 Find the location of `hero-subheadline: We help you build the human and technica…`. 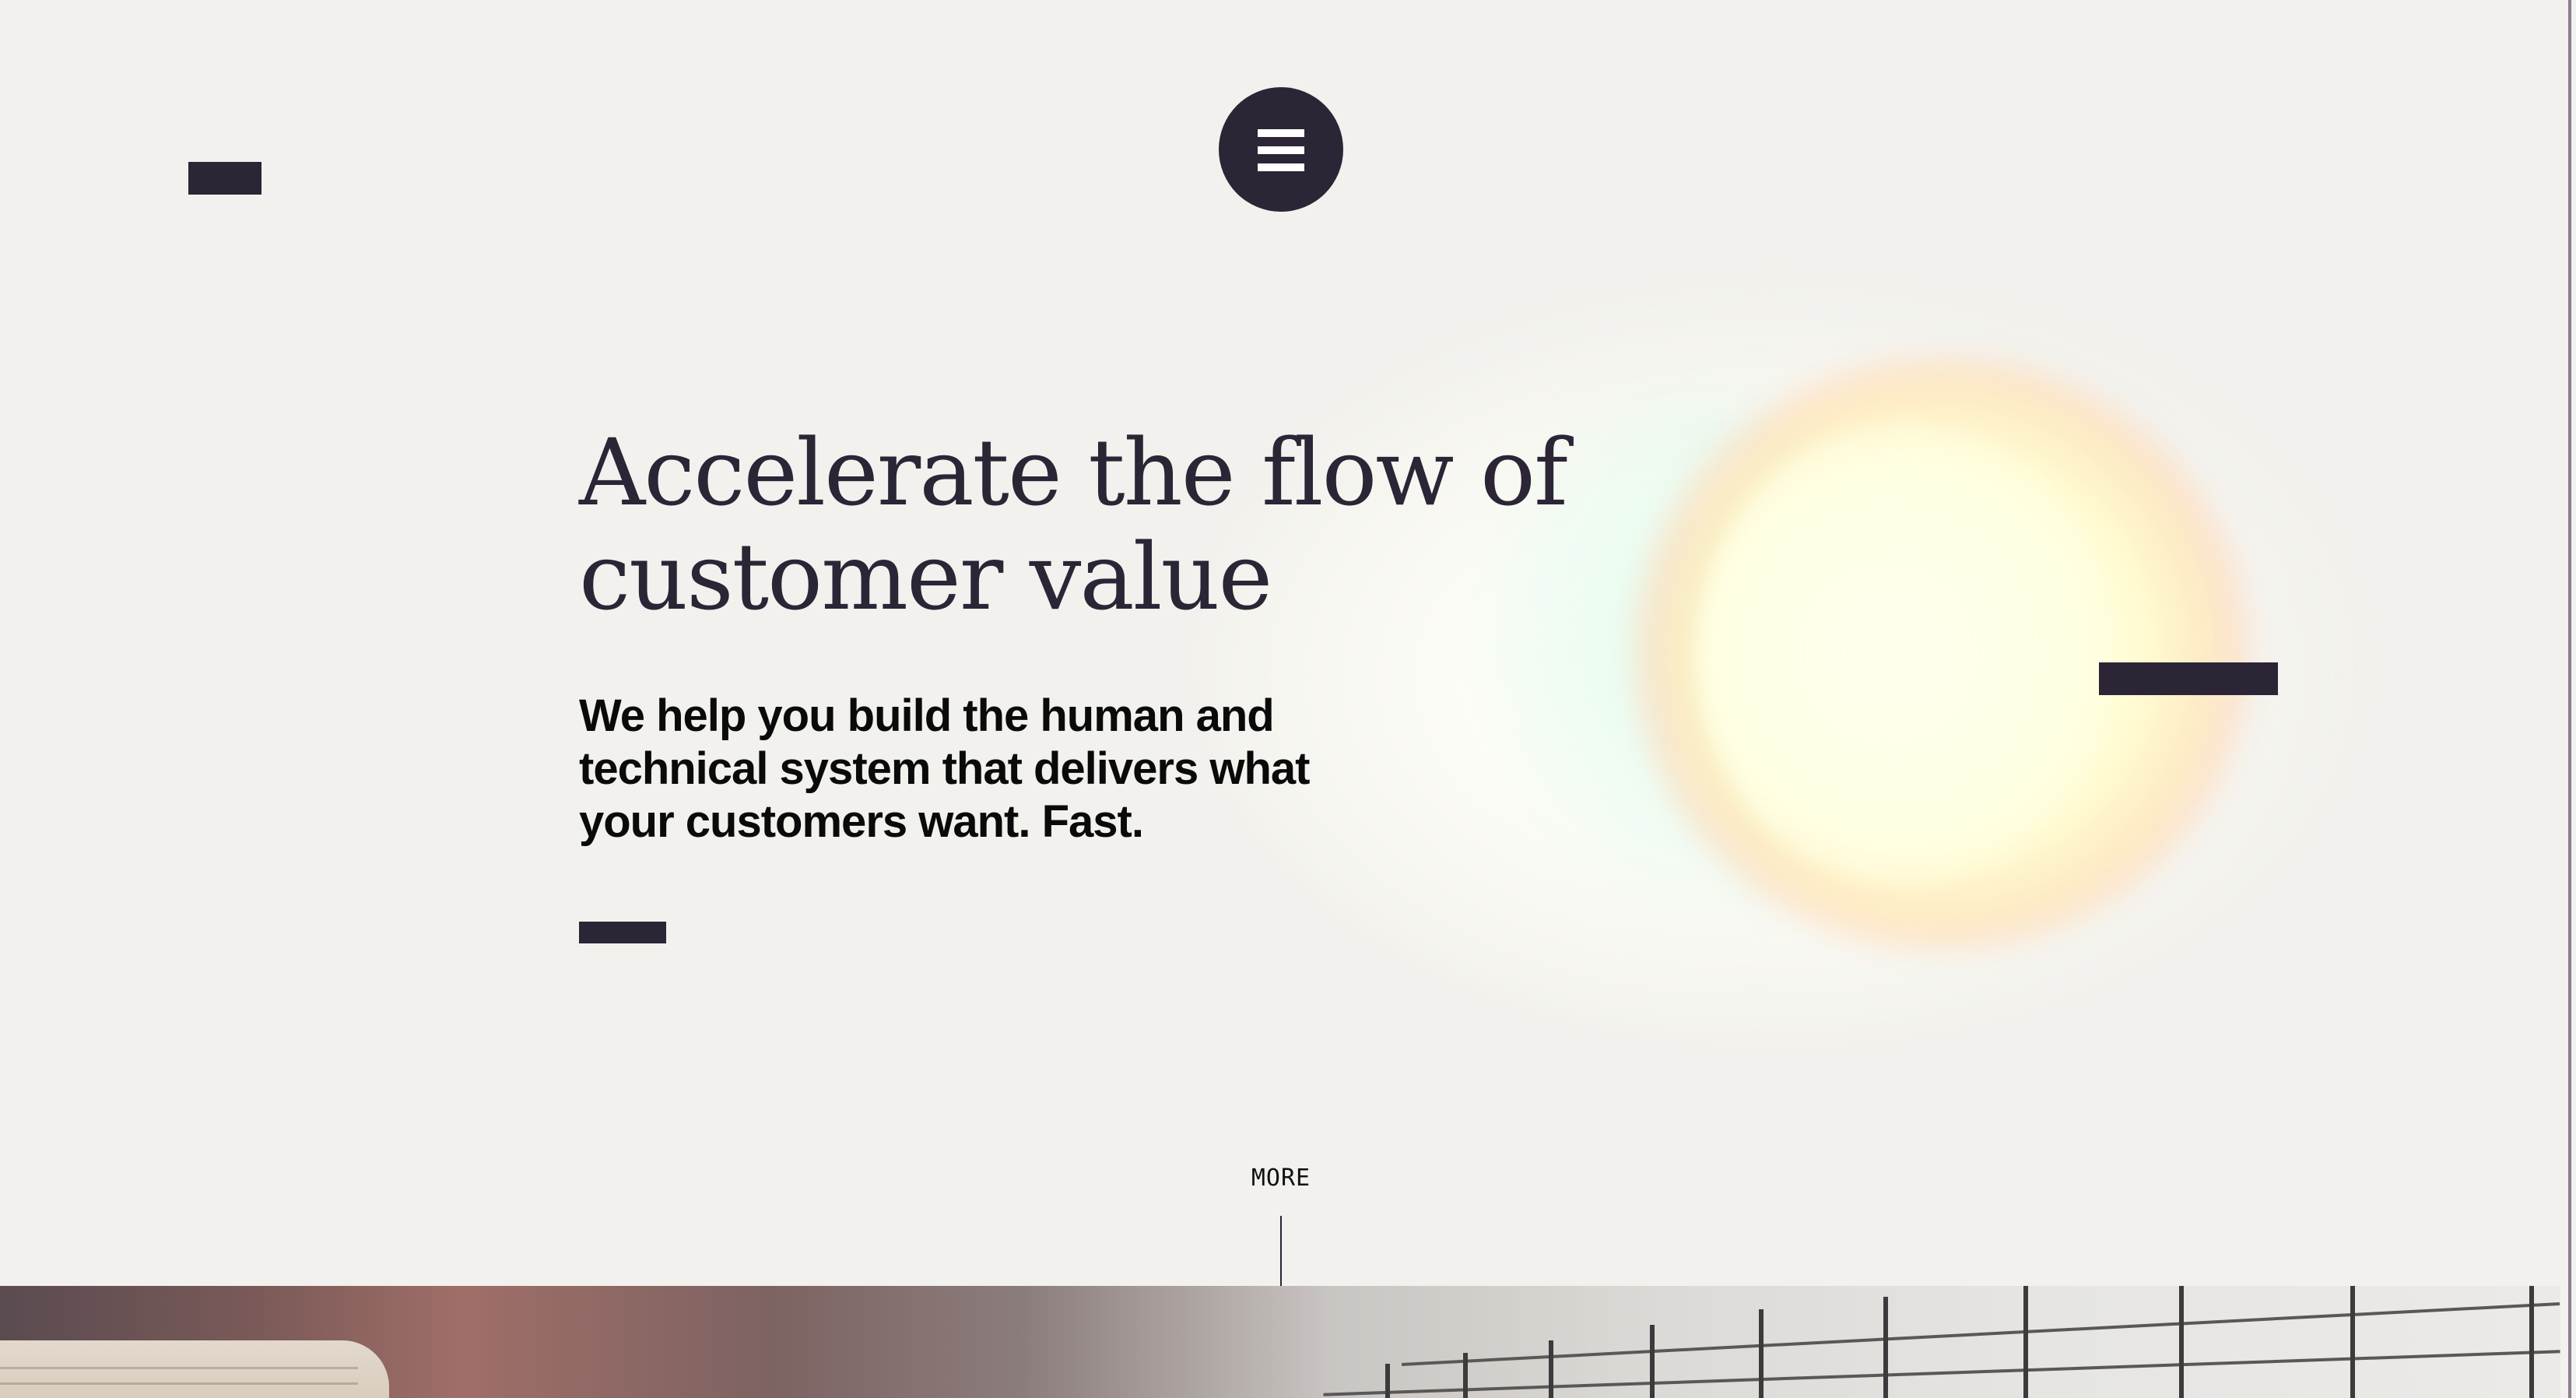

hero-subheadline: We help you build the human and technica… is located at coordinates (945, 768).